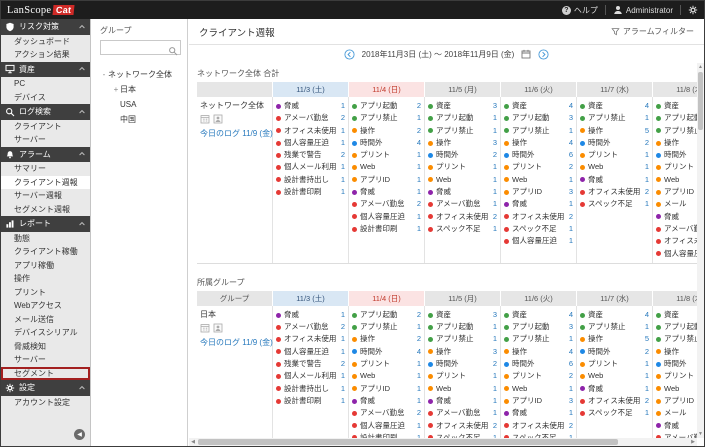 This screenshot has width=705, height=447. I want to click on sidebar-item: サマリー, so click(45, 169).